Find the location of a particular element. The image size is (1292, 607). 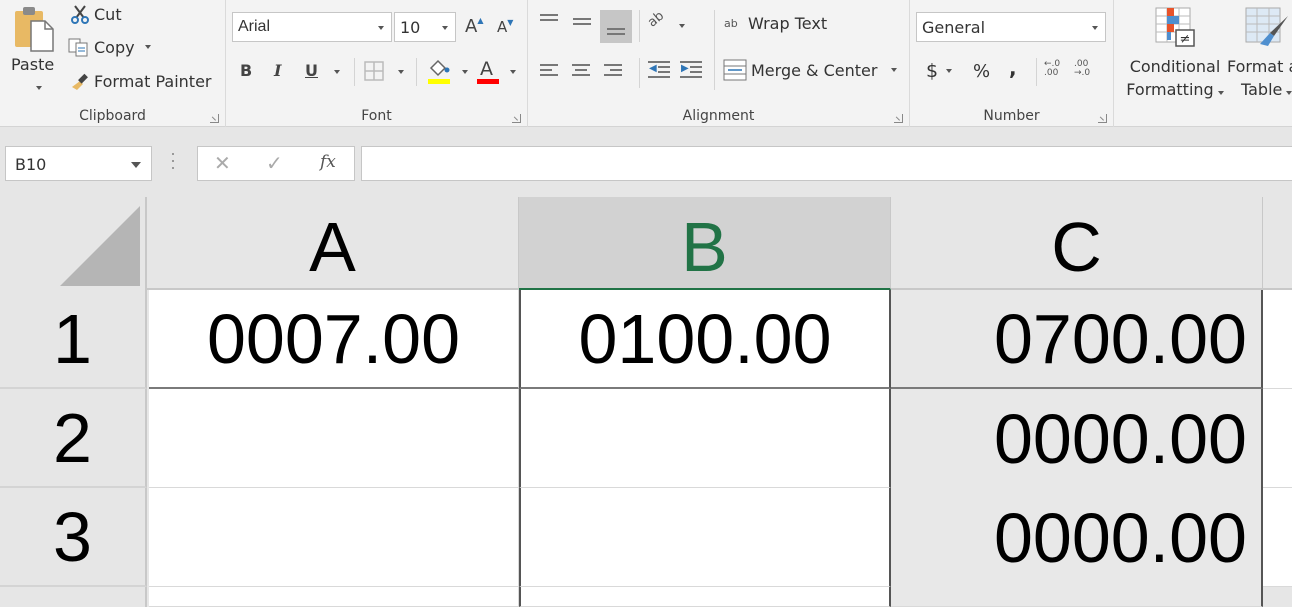

row-header-1: 1 is located at coordinates (73, 339).